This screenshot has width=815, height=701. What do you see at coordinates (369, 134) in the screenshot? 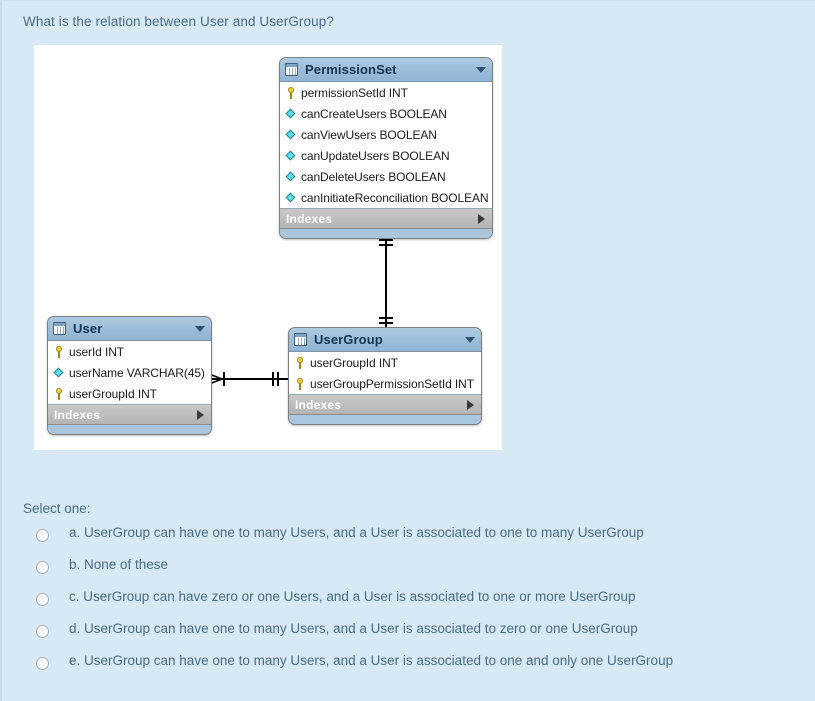
I see `er-column-label: canViewUsers BOOLEAN` at bounding box center [369, 134].